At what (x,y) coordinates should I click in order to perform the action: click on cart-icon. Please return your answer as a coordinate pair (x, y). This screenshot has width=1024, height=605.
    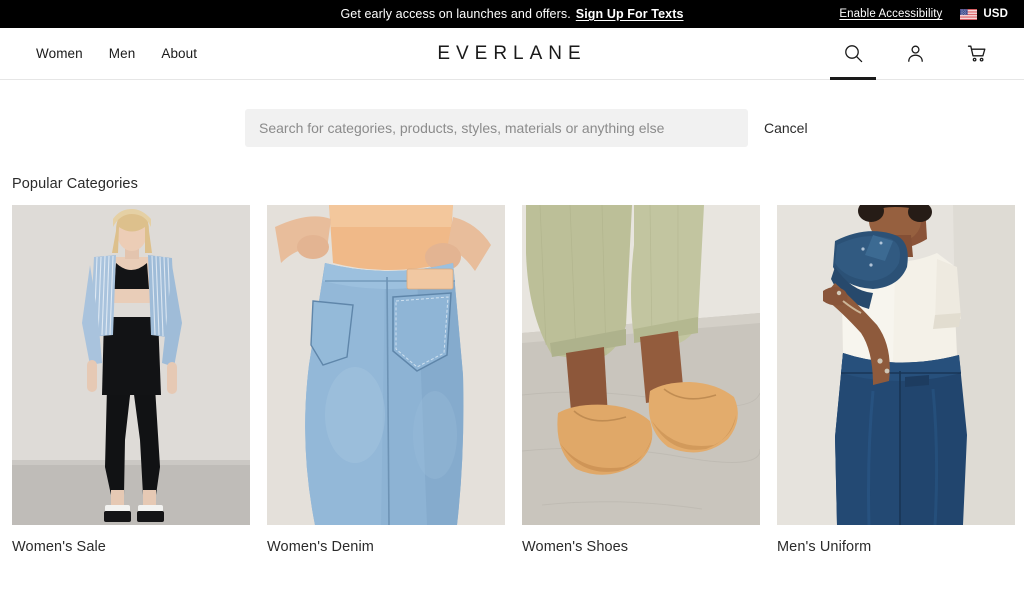
    Looking at the image, I should click on (976, 53).